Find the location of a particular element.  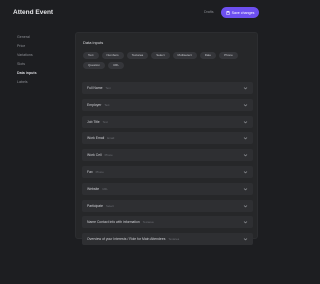

chip-text: Text is located at coordinates (91, 55).